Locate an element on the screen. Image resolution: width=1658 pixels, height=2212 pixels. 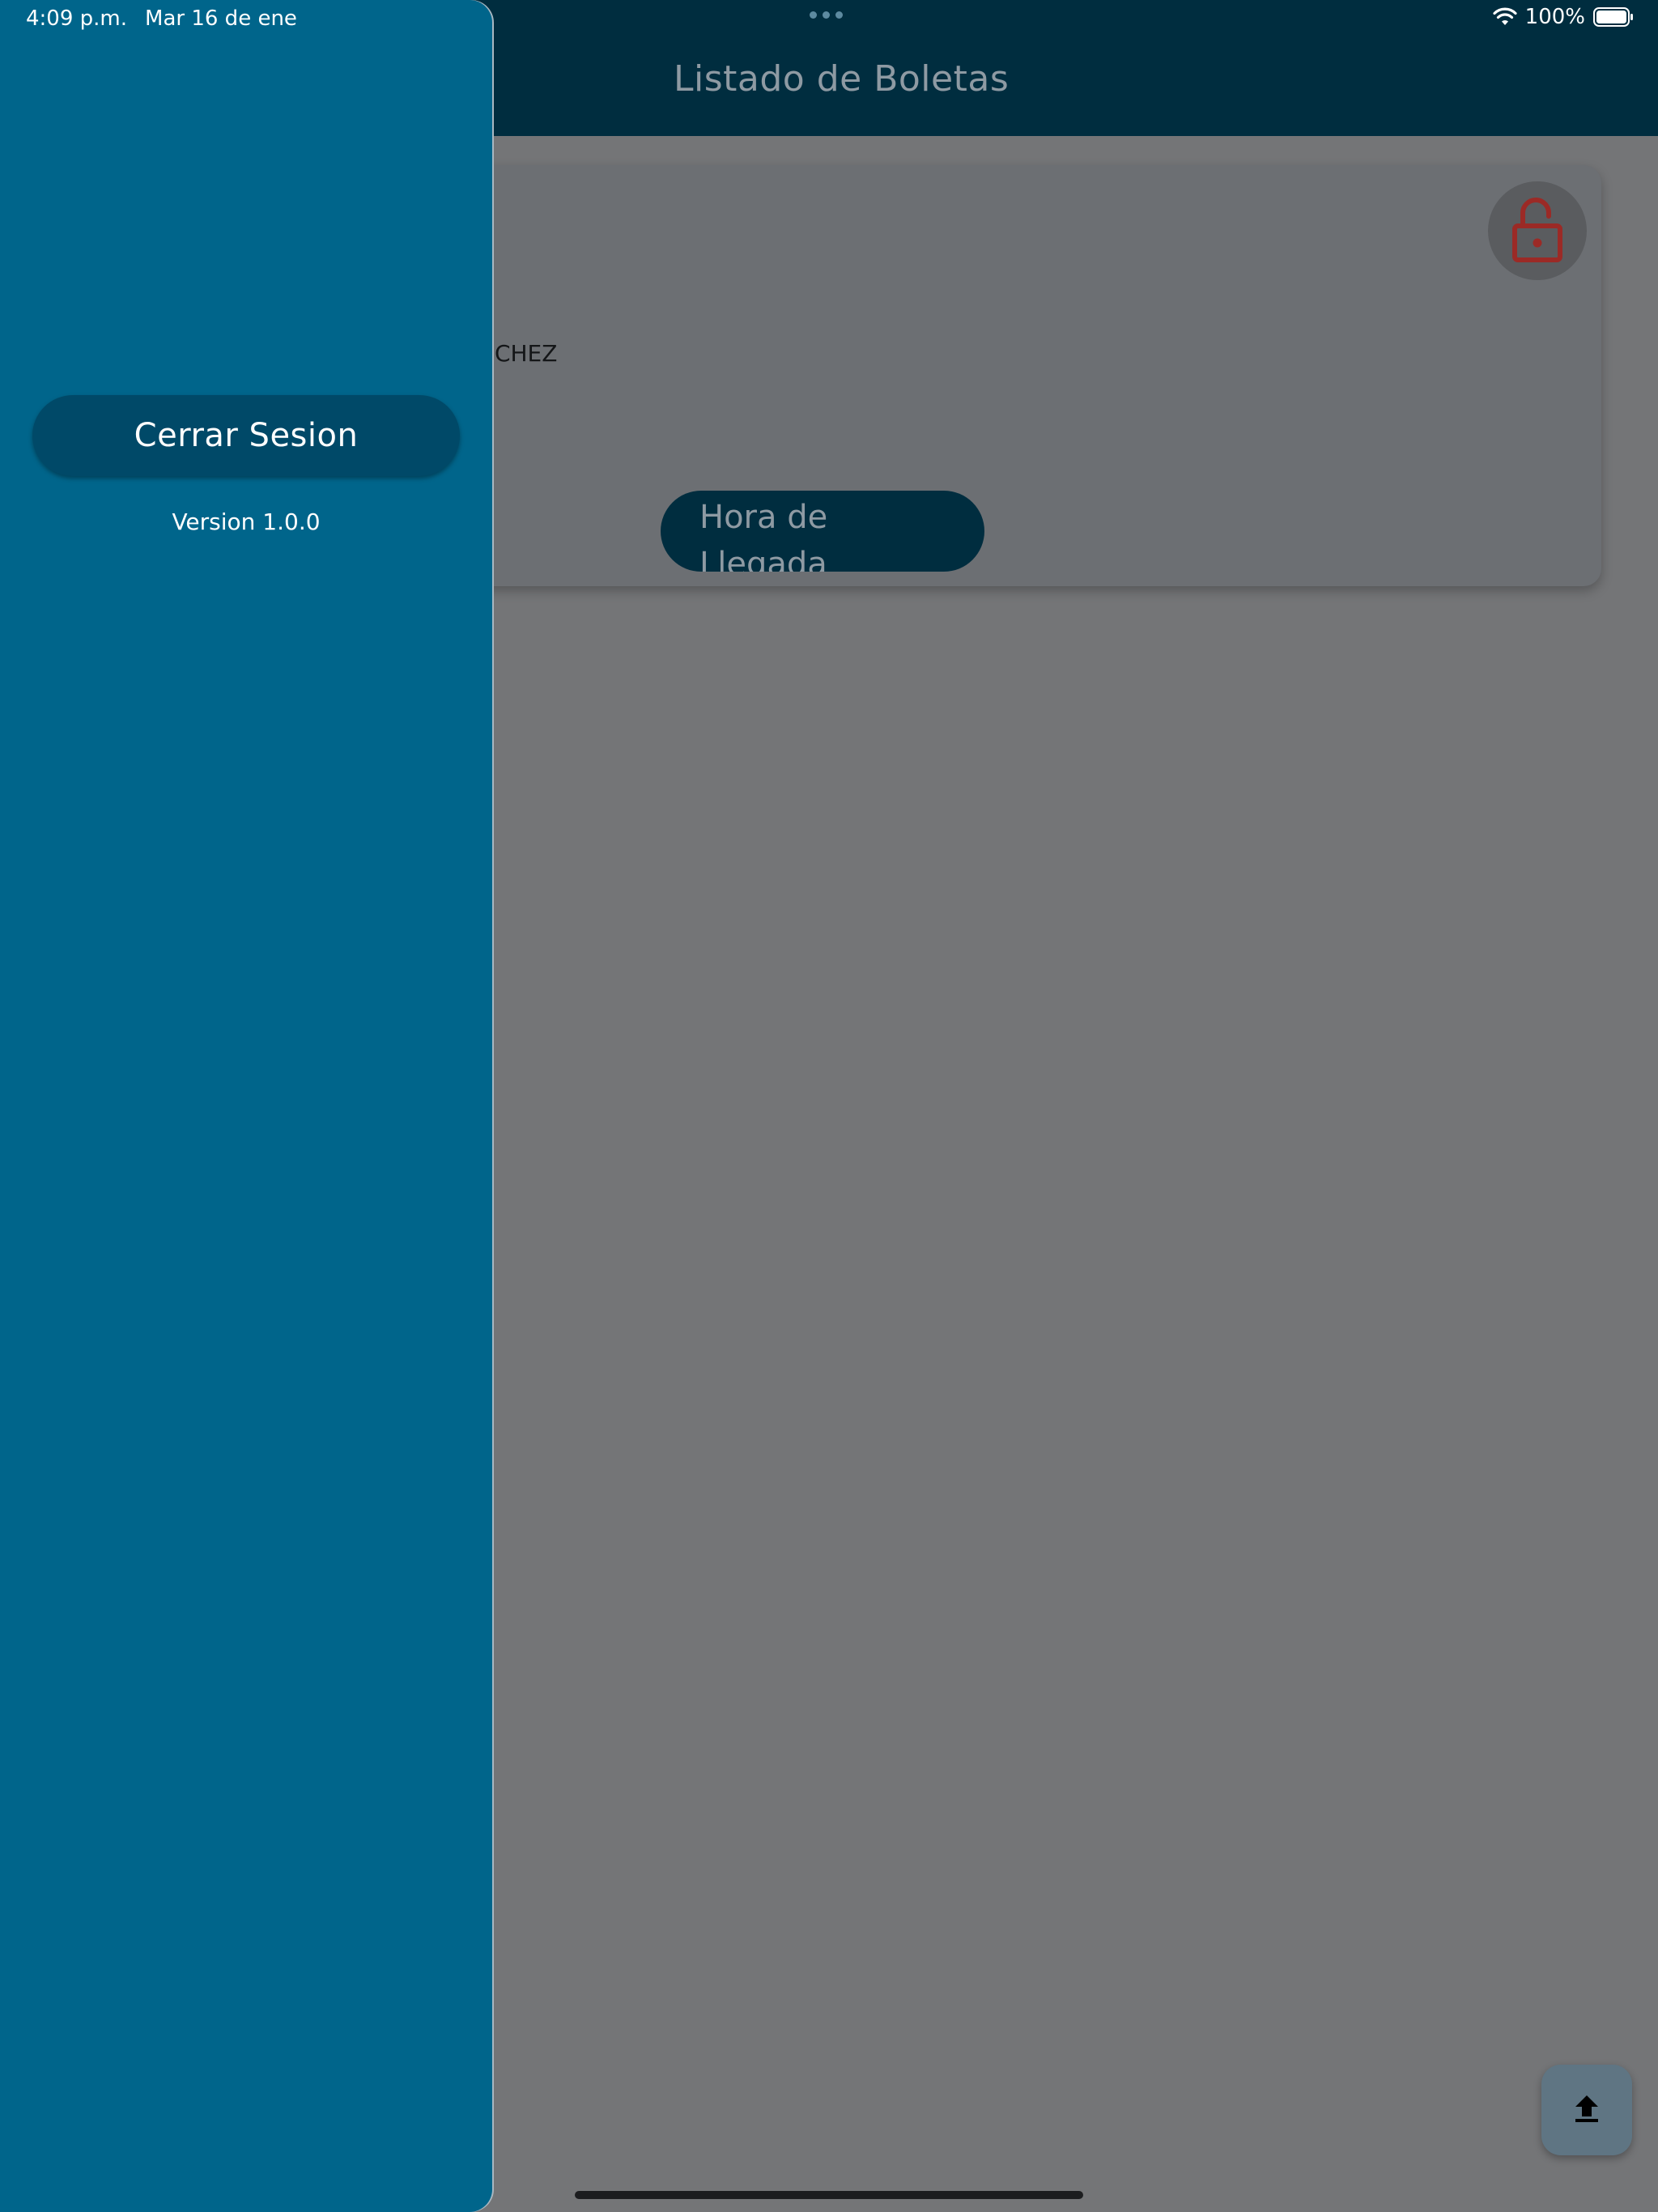
status-bar-left: 4:09 p.m. Mar 16 de ene is located at coordinates (161, 19).